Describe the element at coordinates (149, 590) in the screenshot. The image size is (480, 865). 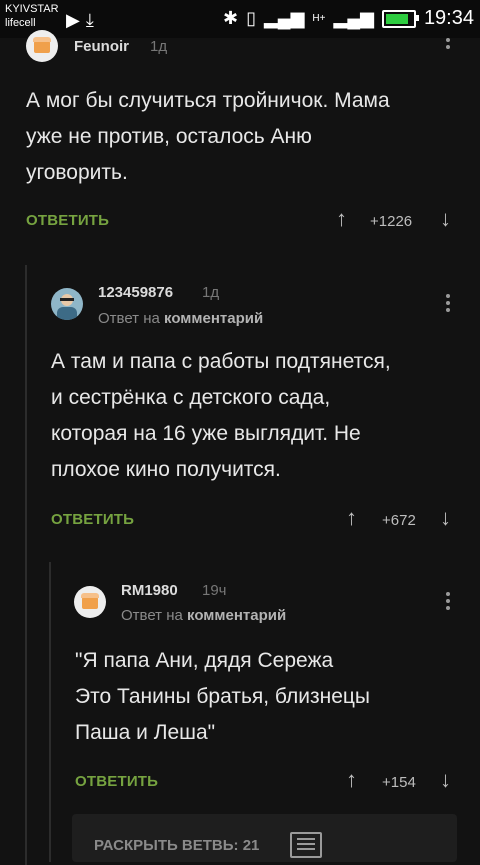
I see `comment-author: RM1980` at that location.